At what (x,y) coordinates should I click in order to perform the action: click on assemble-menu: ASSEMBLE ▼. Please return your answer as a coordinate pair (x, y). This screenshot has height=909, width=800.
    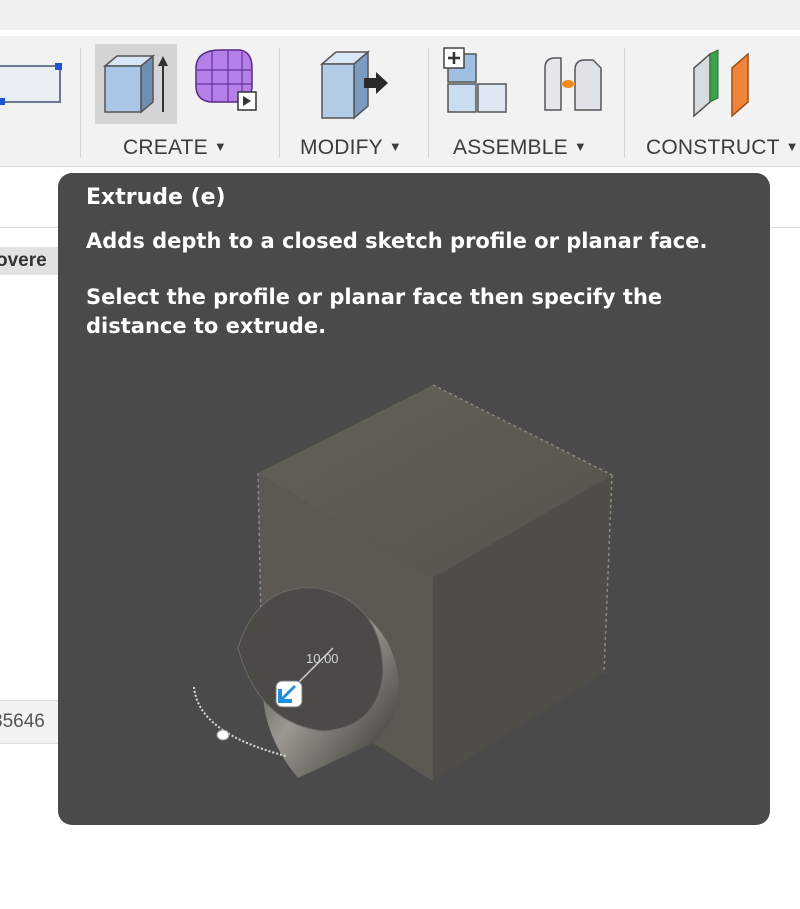
    Looking at the image, I should click on (520, 148).